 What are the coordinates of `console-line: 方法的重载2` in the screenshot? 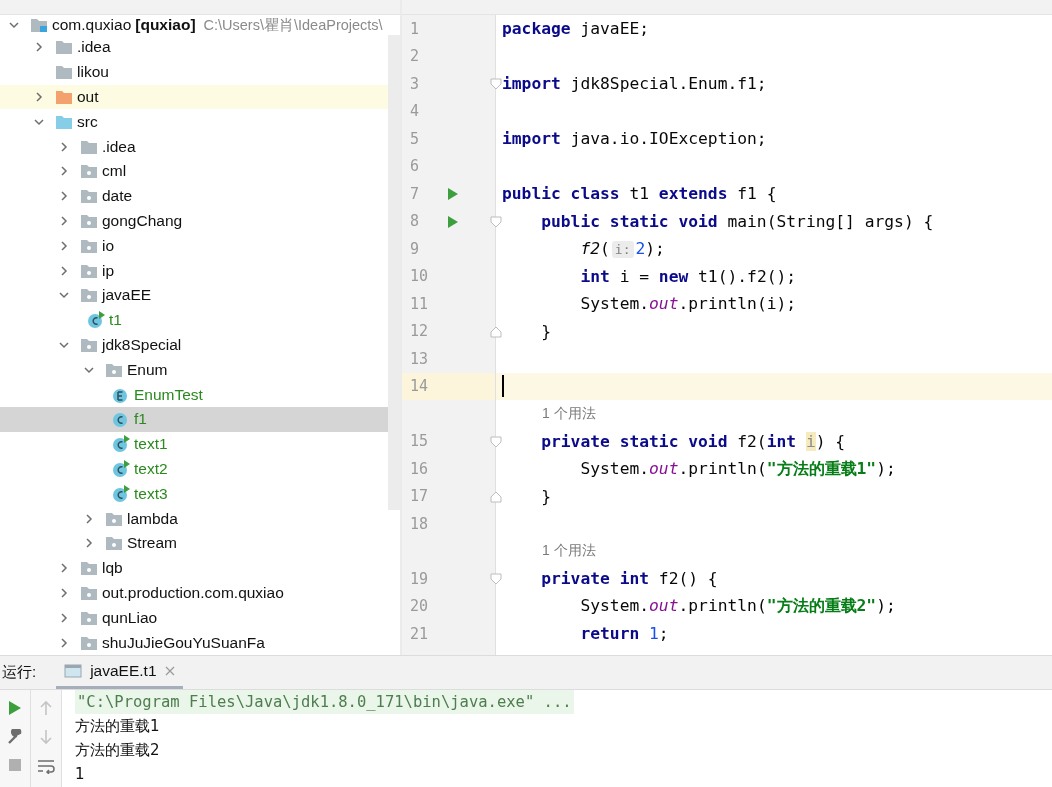 It's located at (117, 750).